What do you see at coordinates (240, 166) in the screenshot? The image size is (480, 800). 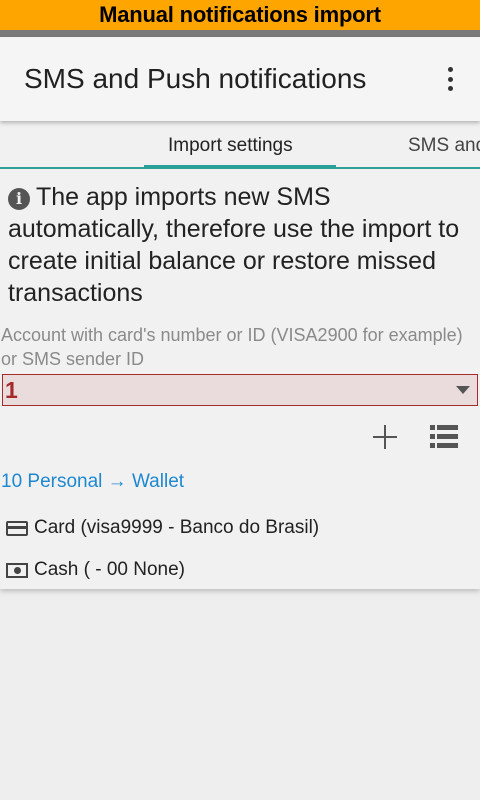 I see `active-tab-indicator` at bounding box center [240, 166].